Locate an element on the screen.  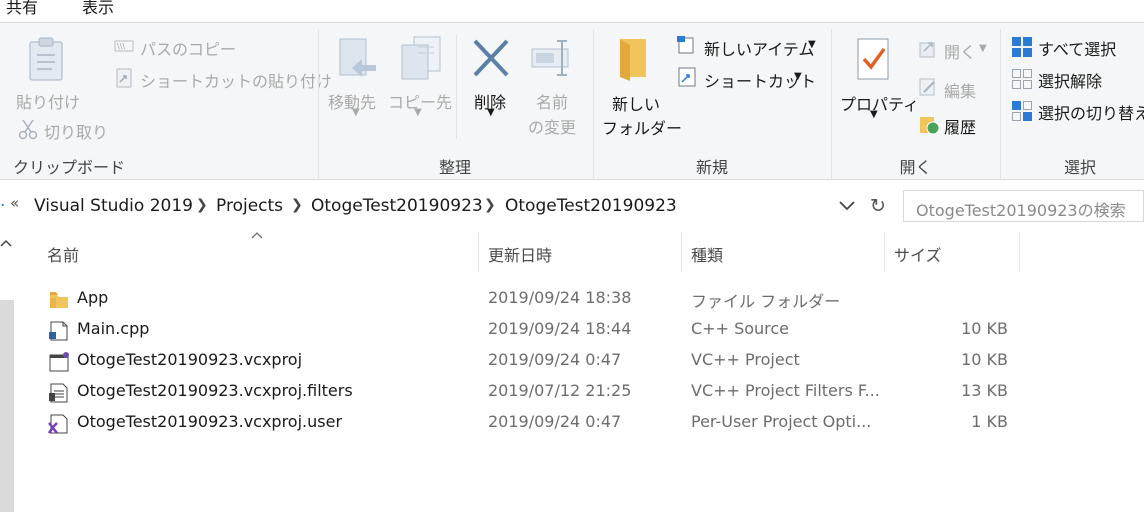
organize-group-label: 整理 is located at coordinates (454, 167).